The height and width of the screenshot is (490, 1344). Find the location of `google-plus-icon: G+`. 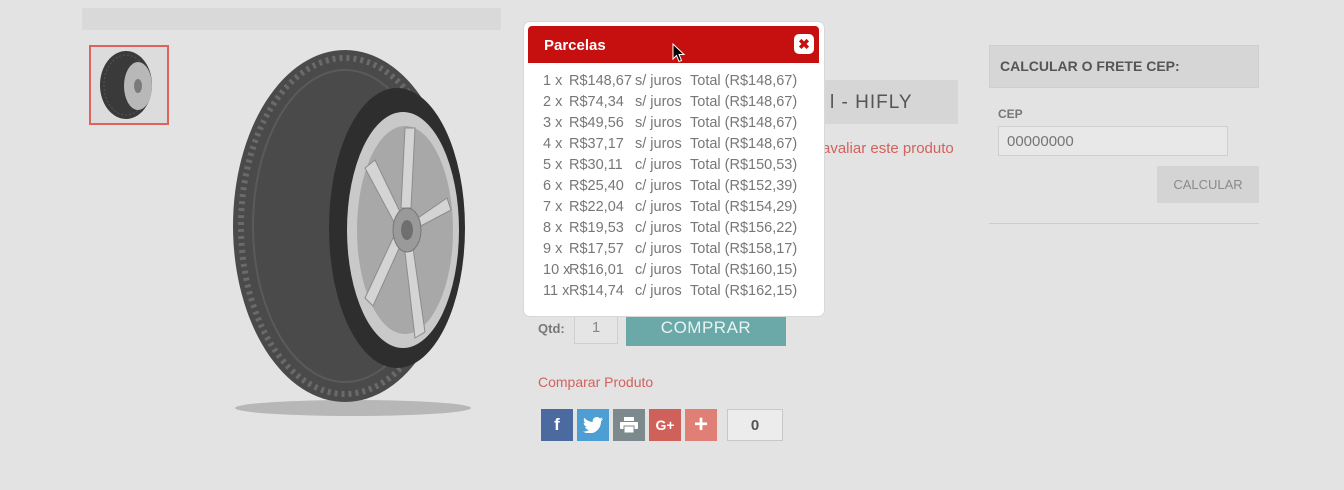

google-plus-icon: G+ is located at coordinates (665, 425).